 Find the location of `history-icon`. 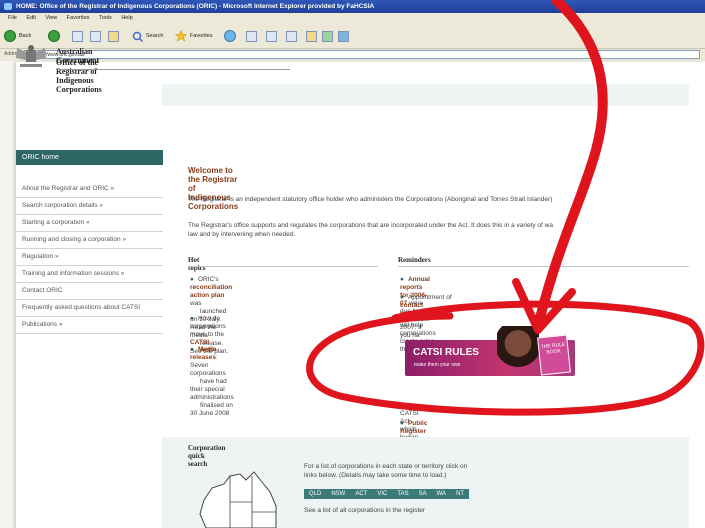

history-icon is located at coordinates (230, 36).